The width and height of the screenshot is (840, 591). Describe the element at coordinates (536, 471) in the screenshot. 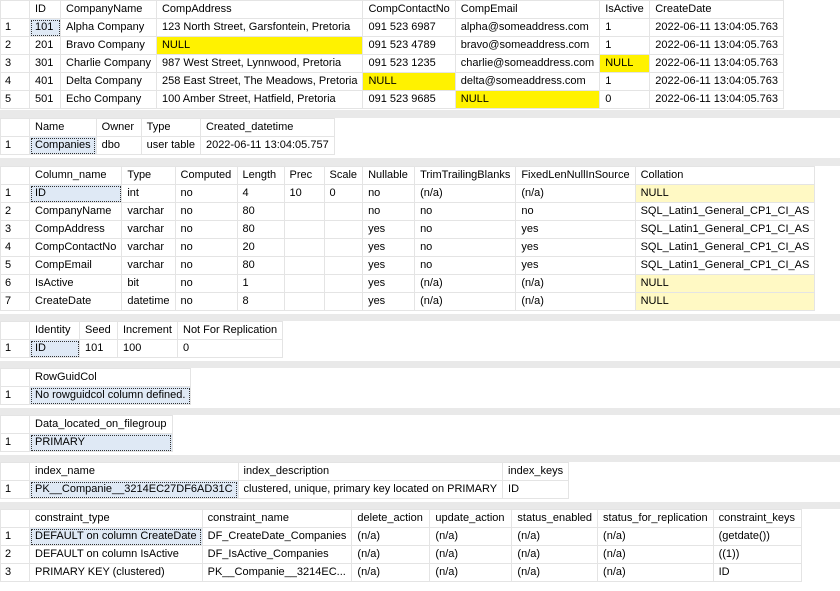

I see `column-header: index_keys` at that location.